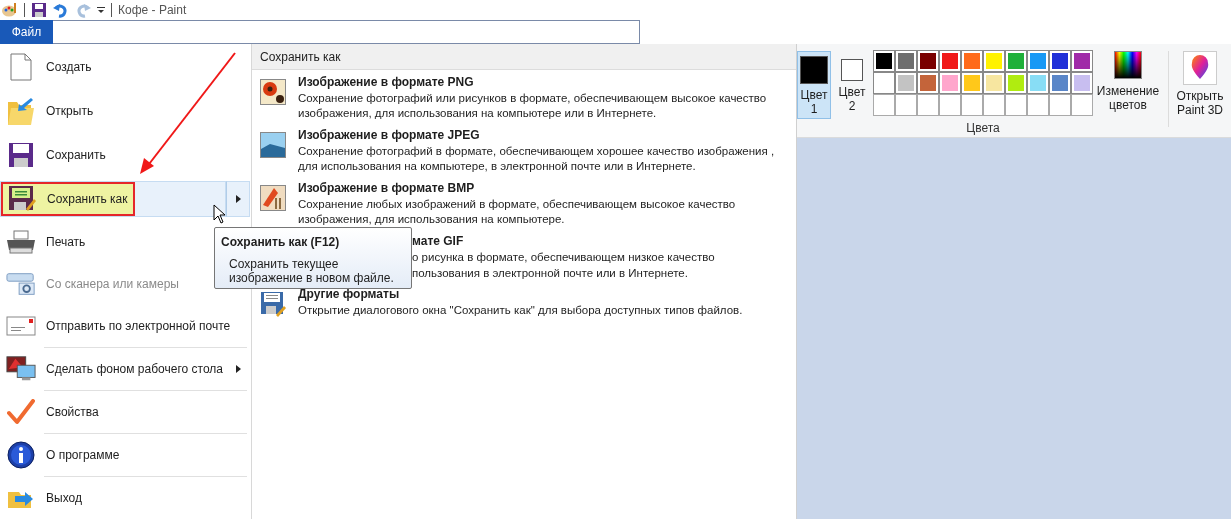 Image resolution: width=1231 pixels, height=519 pixels. I want to click on format-title: мате GIF, so click(563, 241).